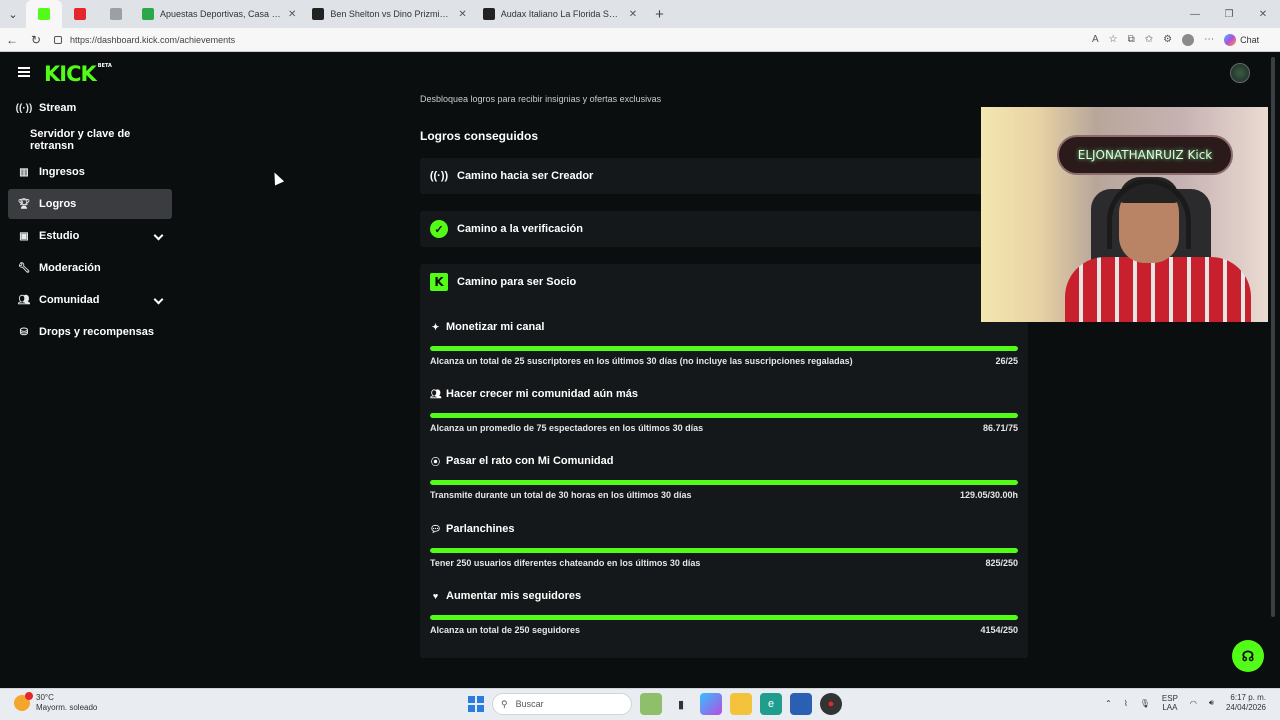  What do you see at coordinates (1248, 656) in the screenshot?
I see `support-chat-button: ☊` at bounding box center [1248, 656].